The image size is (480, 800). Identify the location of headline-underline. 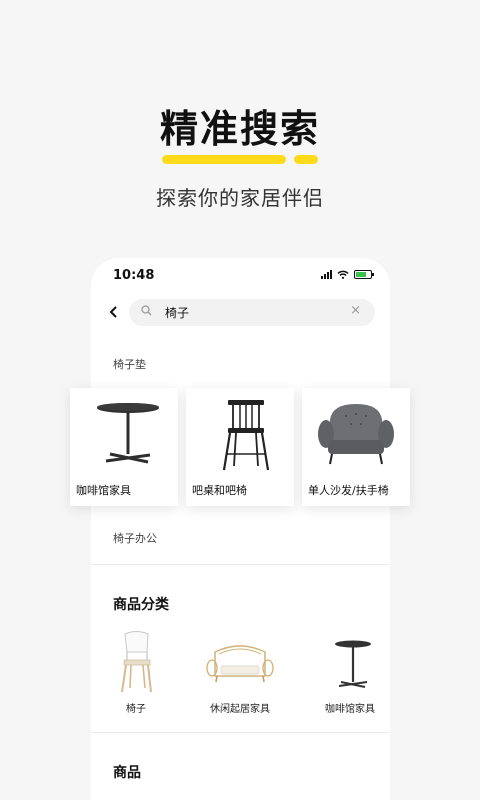
(240, 160).